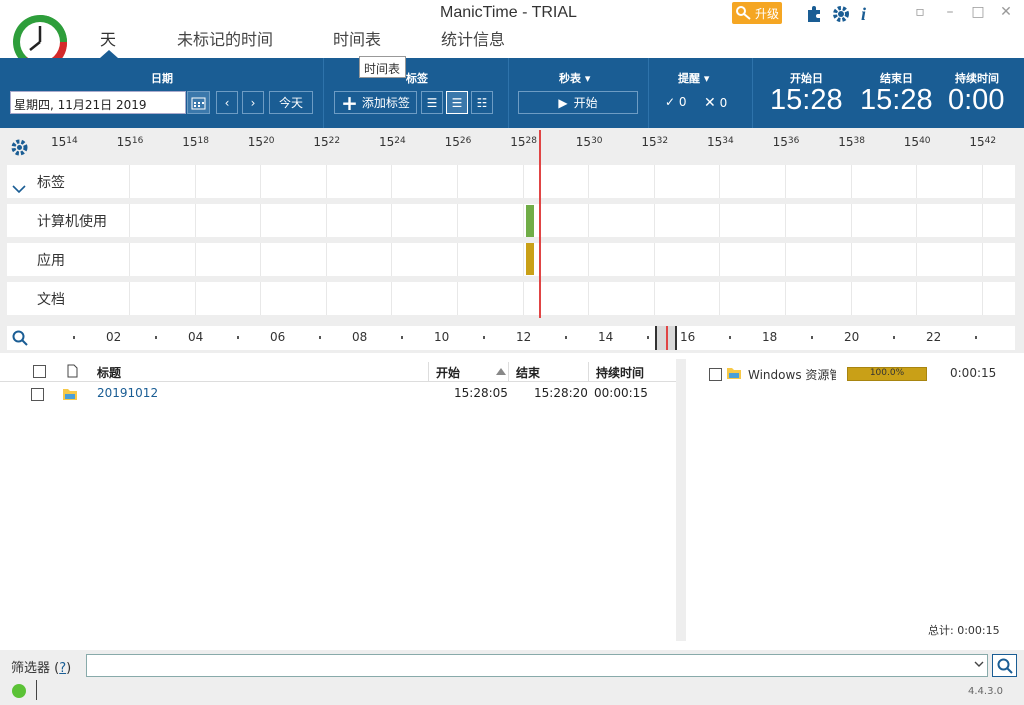 The height and width of the screenshot is (705, 1024). What do you see at coordinates (920, 13) in the screenshot?
I see `restore-button: ▫` at bounding box center [920, 13].